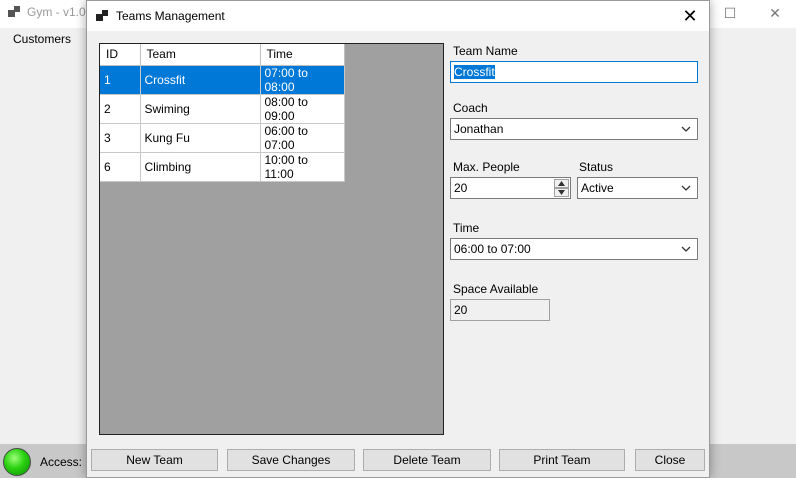  I want to click on close-button: Close, so click(670, 460).